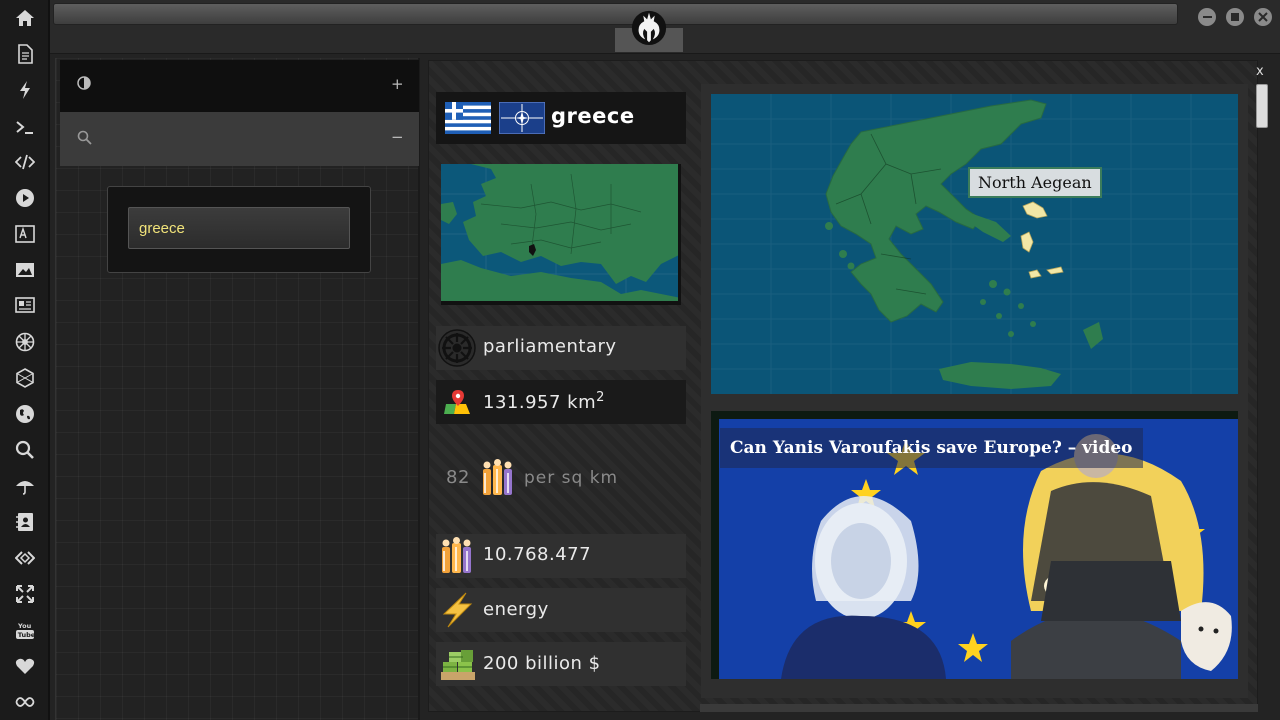  Describe the element at coordinates (516, 609) in the screenshot. I see `resource-value: energy` at that location.